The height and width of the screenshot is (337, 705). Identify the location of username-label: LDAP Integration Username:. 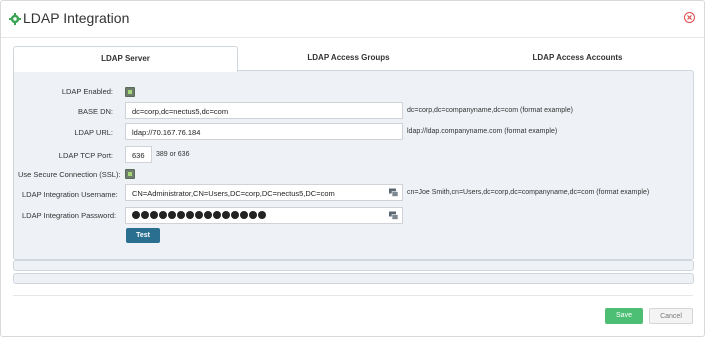
(70, 194).